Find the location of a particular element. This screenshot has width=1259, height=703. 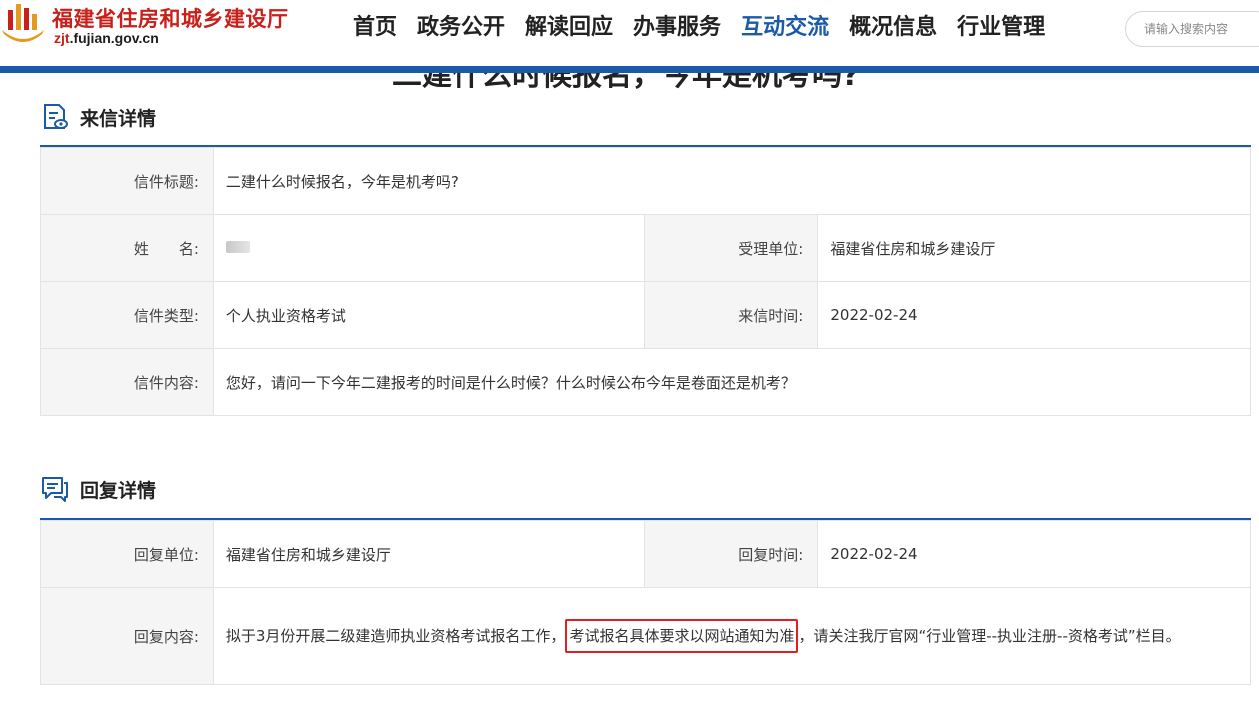

letter-content-value: 您好，请问一下今年二建报考的时间是什么时候？什么时候公布今年是卷面还是机考？ is located at coordinates (732, 382).